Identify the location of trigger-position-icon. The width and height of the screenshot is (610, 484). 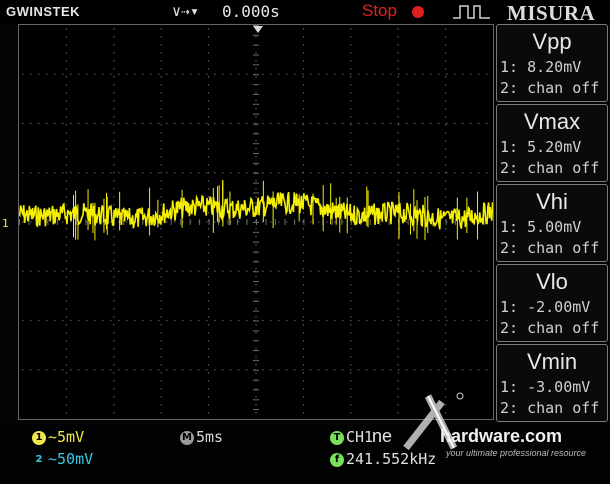
(258, 29).